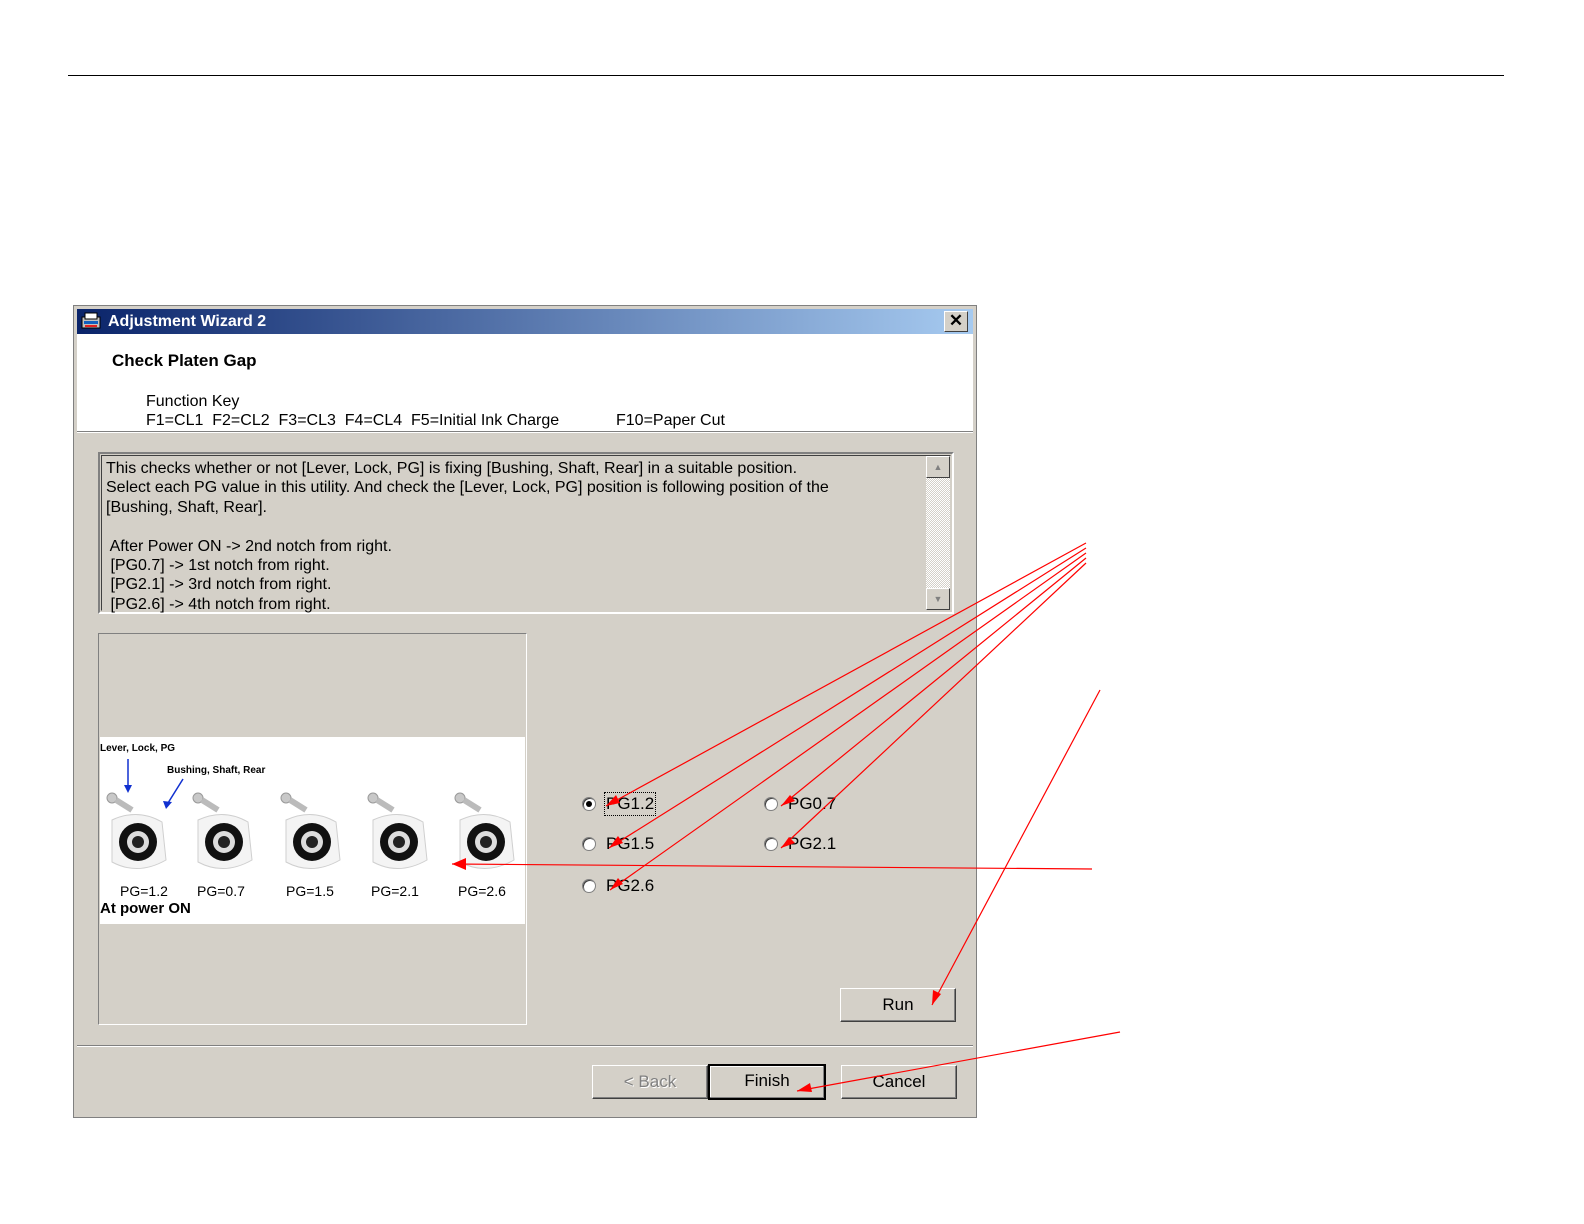 The height and width of the screenshot is (1224, 1584). Describe the element at coordinates (459, 864) in the screenshot. I see `arrowhead-diagram` at that location.